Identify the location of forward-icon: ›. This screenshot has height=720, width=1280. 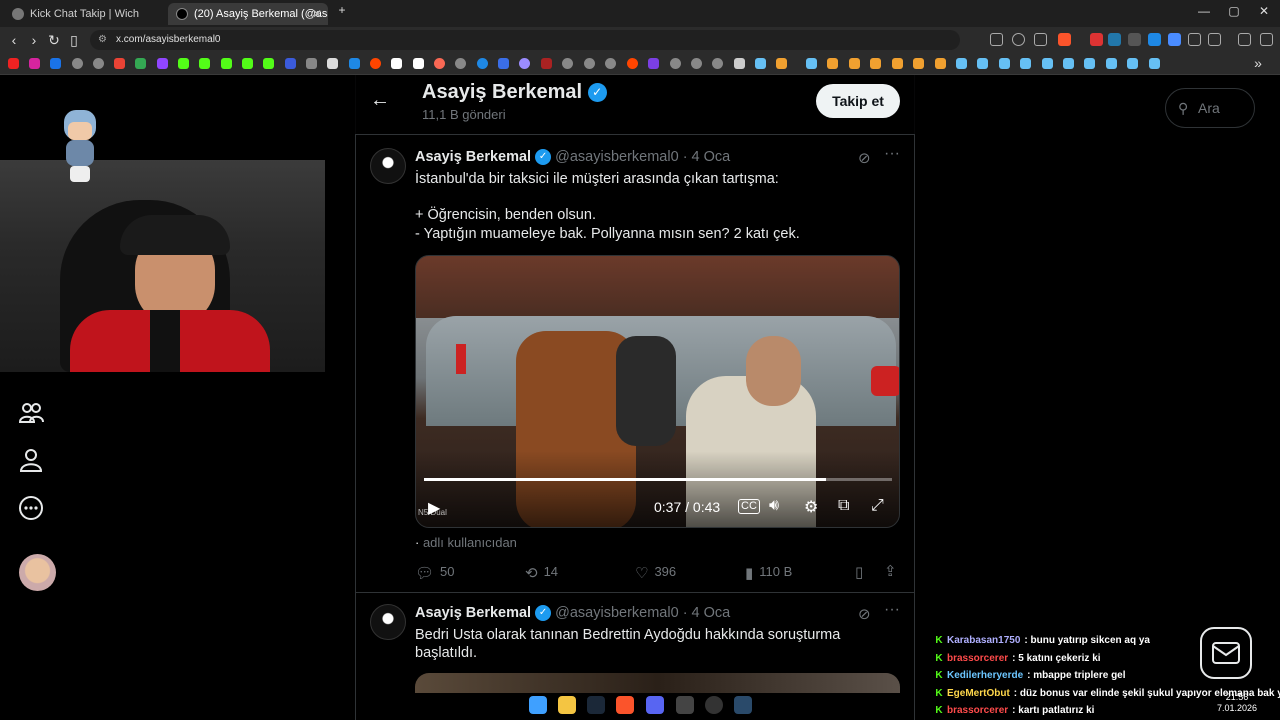
(34, 40).